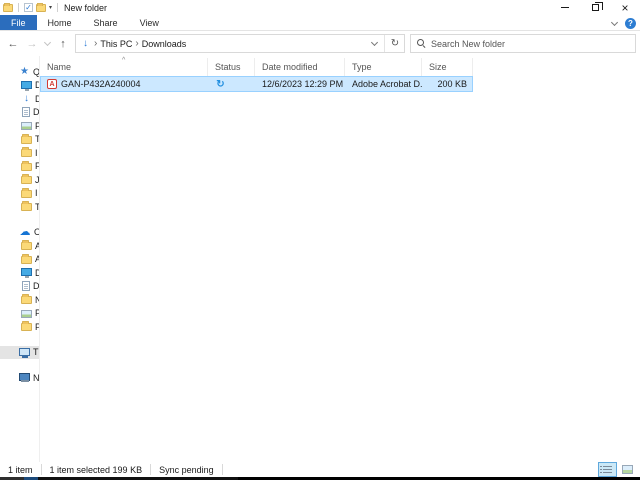 The height and width of the screenshot is (480, 640). What do you see at coordinates (37, 300) in the screenshot?
I see `sidebar-item-label: N` at bounding box center [37, 300].